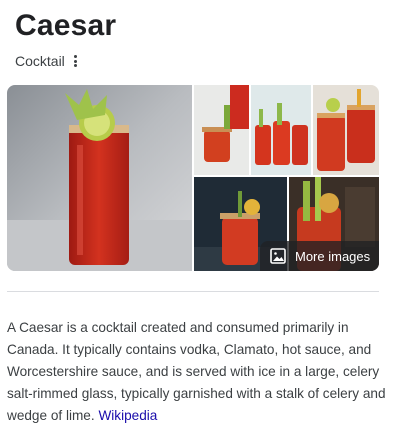  Describe the element at coordinates (333, 256) in the screenshot. I see `more-images-label: More images` at that location.